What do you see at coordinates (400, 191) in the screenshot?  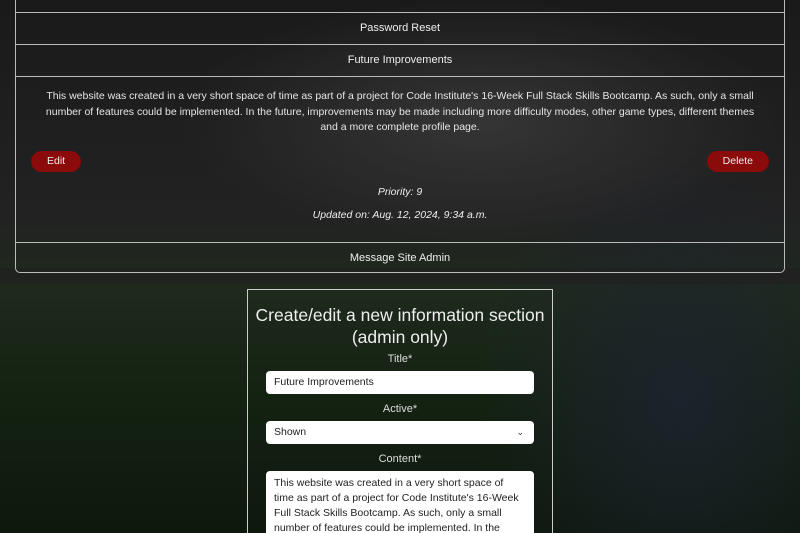 I see `priority-text: Priority: 9` at bounding box center [400, 191].